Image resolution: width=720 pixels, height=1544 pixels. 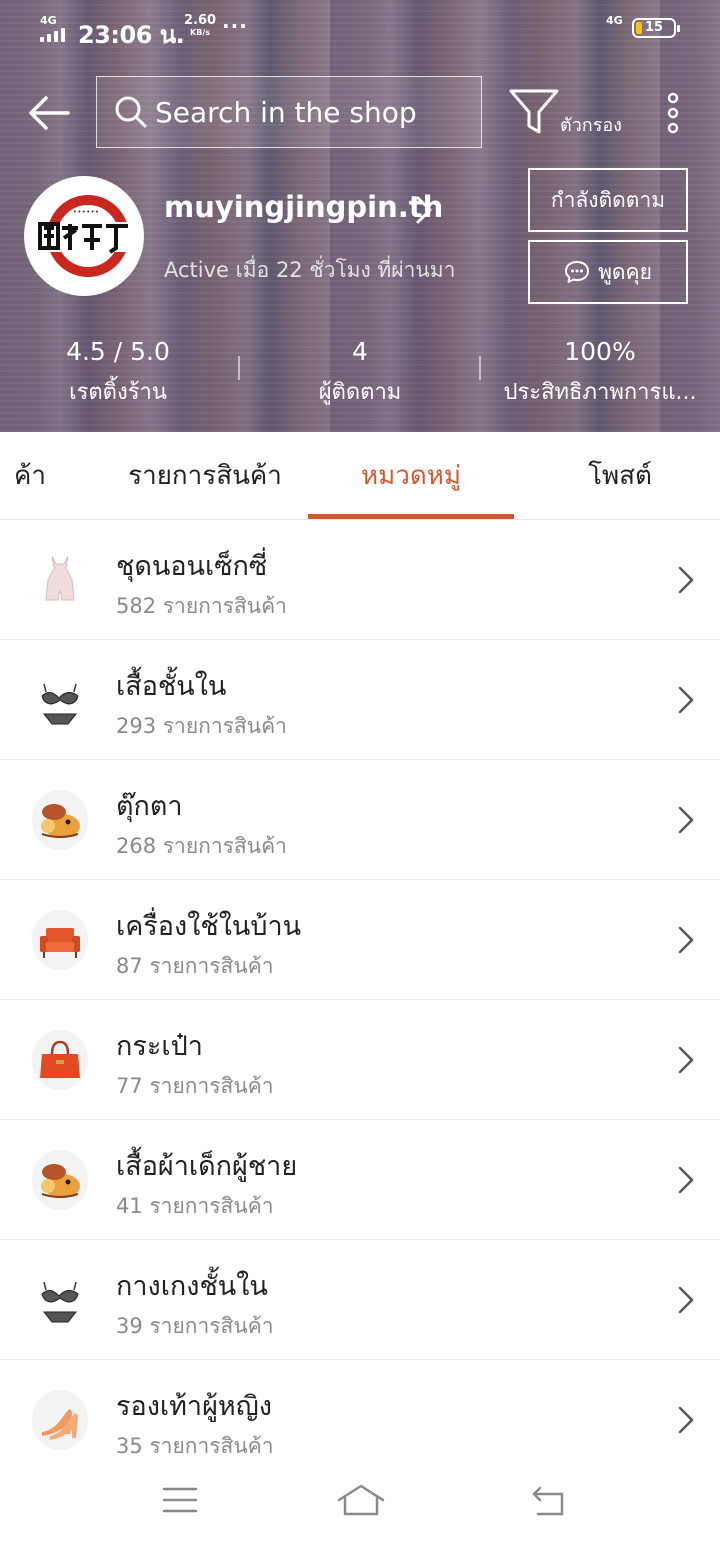 What do you see at coordinates (60, 1060) in the screenshot?
I see `handbag-icon` at bounding box center [60, 1060].